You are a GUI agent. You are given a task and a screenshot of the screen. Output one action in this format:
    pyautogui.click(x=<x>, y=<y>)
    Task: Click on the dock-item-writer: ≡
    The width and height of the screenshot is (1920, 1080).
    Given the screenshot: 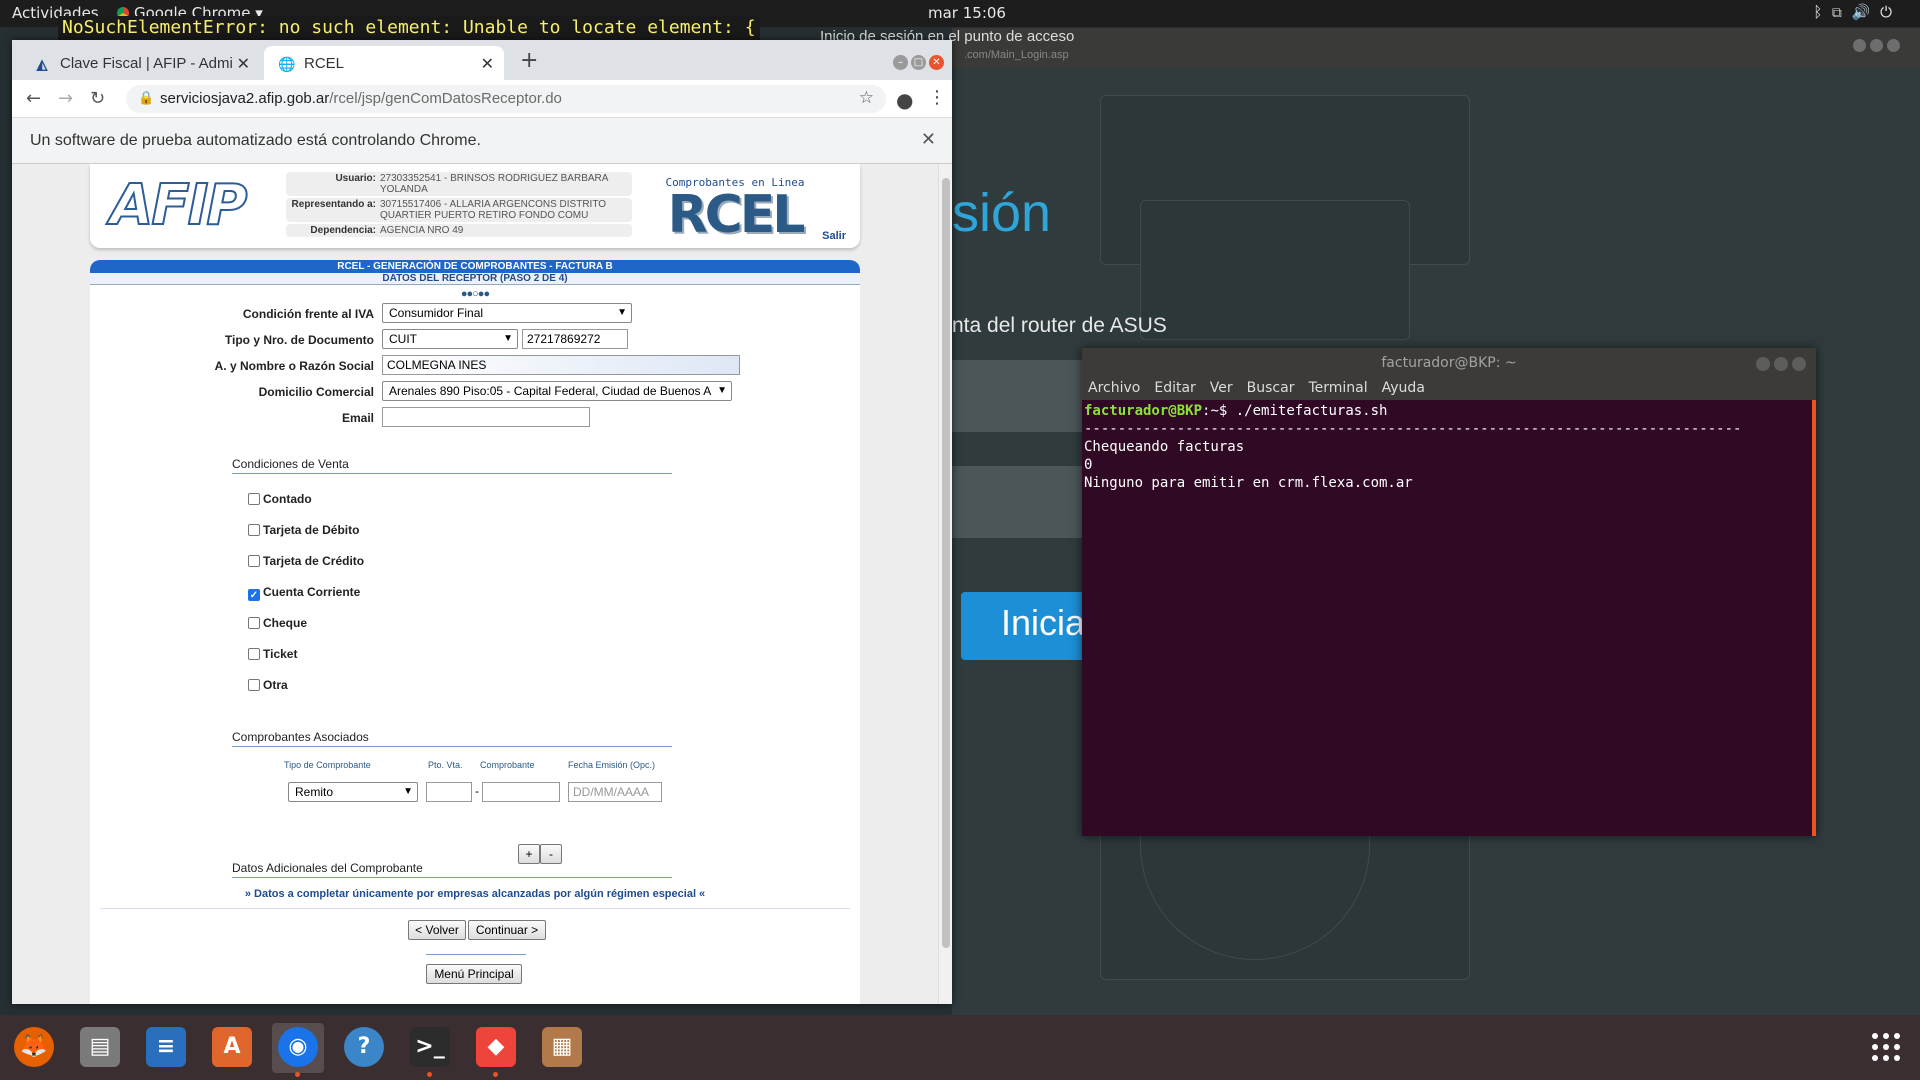 What is the action you would take?
    pyautogui.click(x=166, y=1048)
    